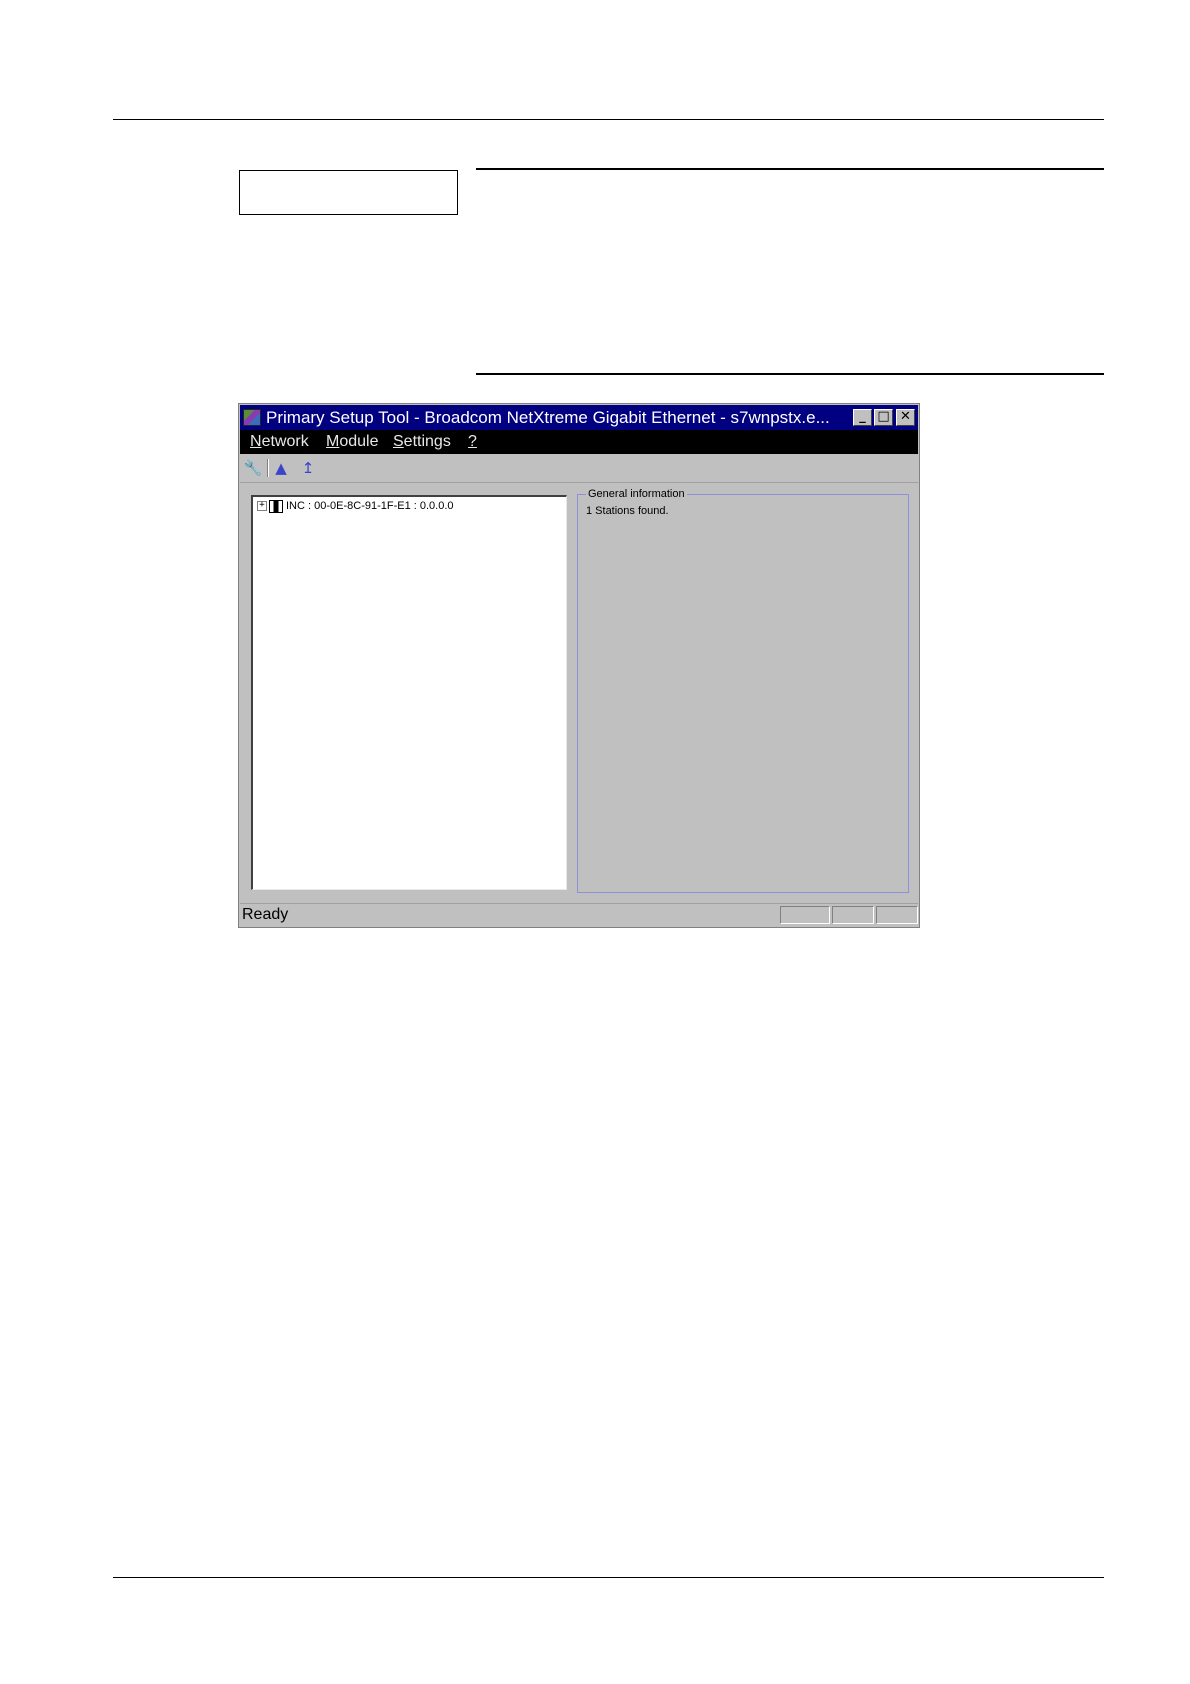 This screenshot has height=1684, width=1190. I want to click on expand-icon: +, so click(262, 506).